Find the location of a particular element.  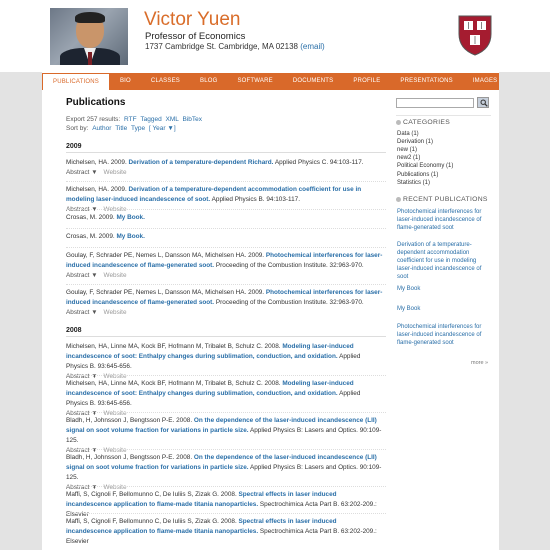

nav-item-profile: PROFILE is located at coordinates (366, 81).